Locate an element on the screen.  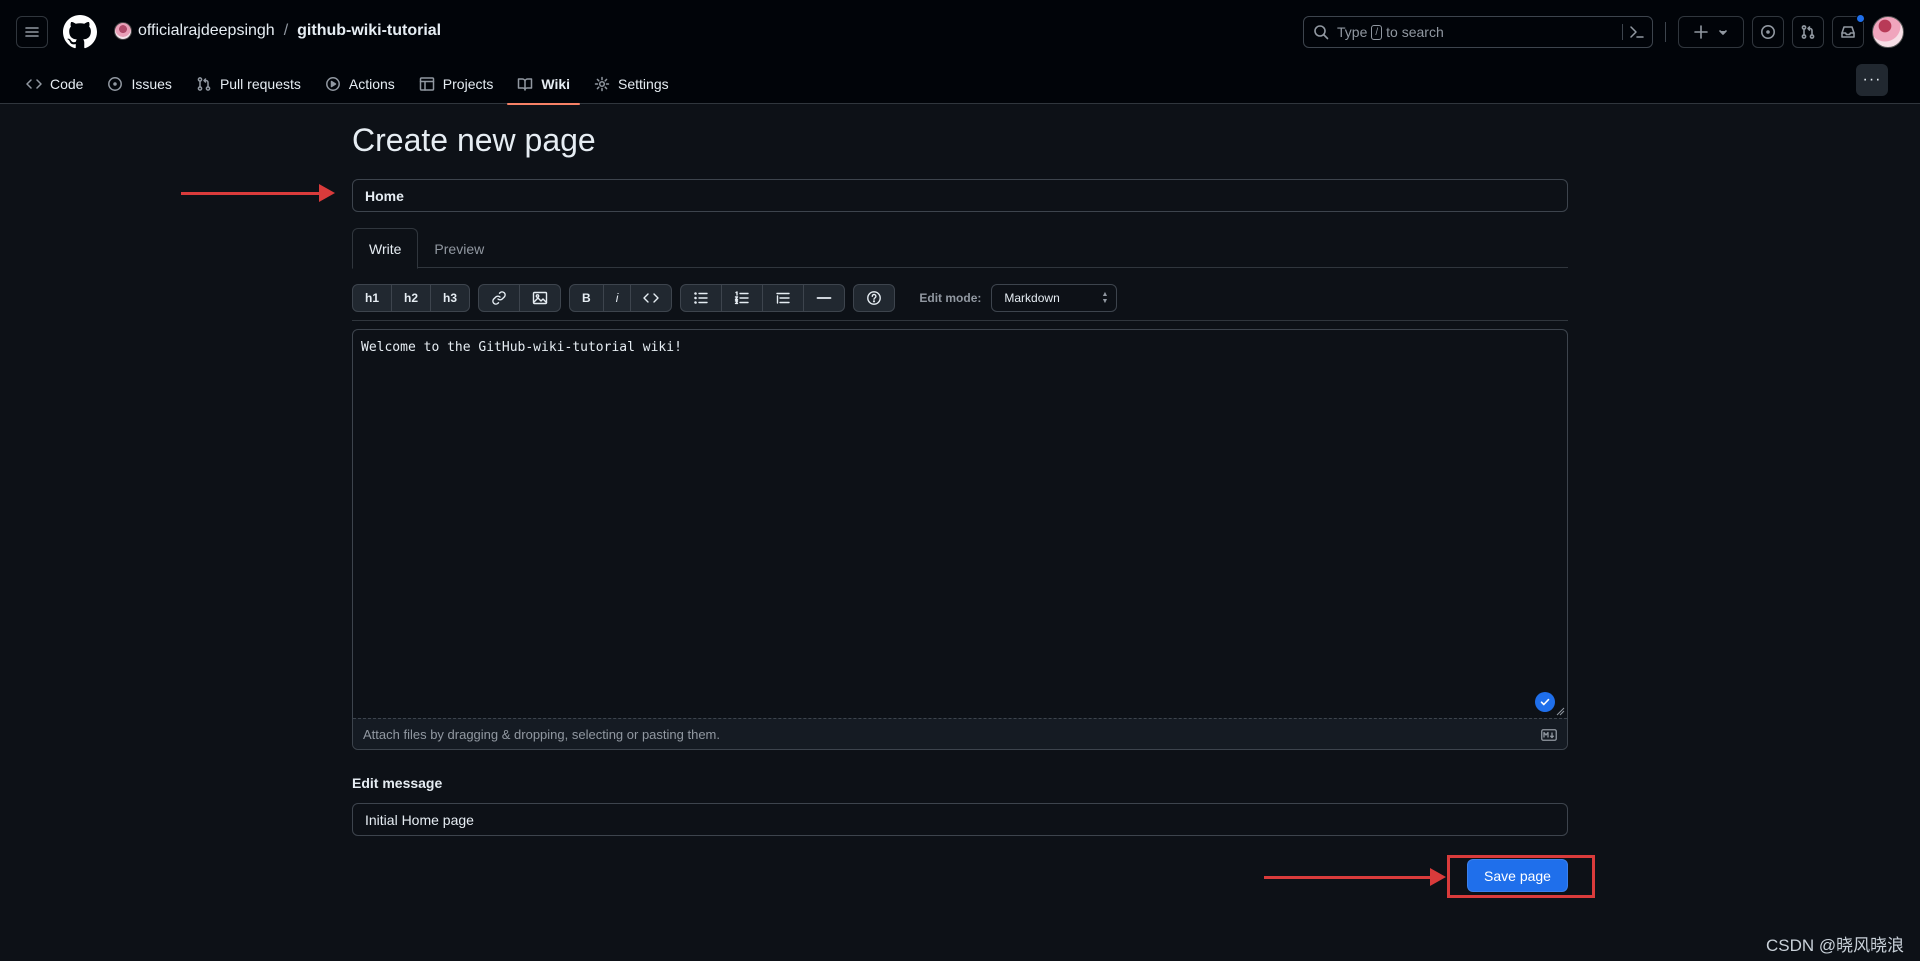
help-group is located at coordinates (874, 298).